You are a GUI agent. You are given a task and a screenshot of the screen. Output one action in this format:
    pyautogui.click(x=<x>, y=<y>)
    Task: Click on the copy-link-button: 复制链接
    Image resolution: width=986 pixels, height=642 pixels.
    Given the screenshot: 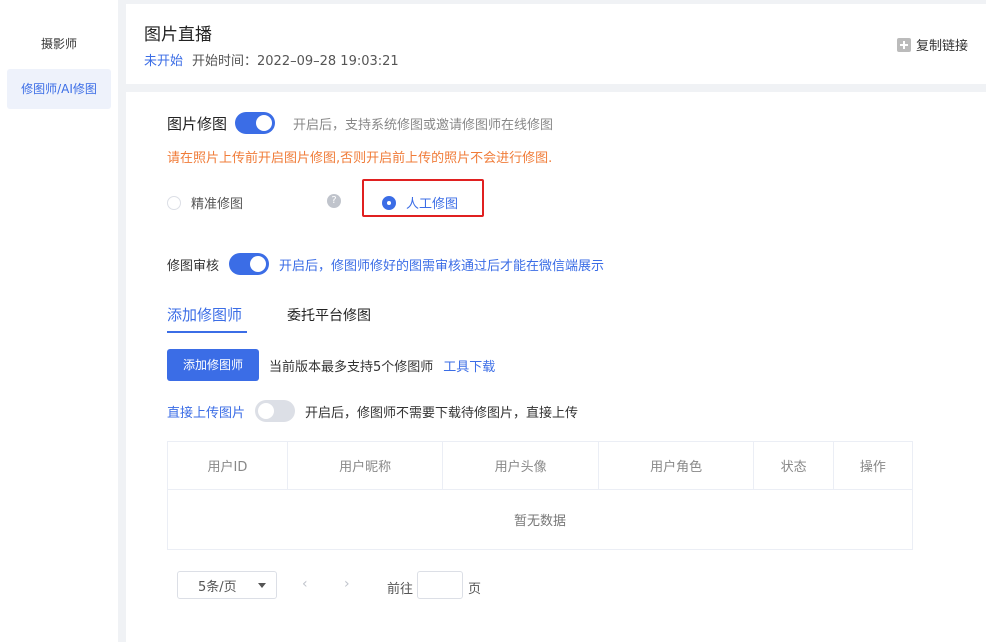 What is the action you would take?
    pyautogui.click(x=932, y=44)
    